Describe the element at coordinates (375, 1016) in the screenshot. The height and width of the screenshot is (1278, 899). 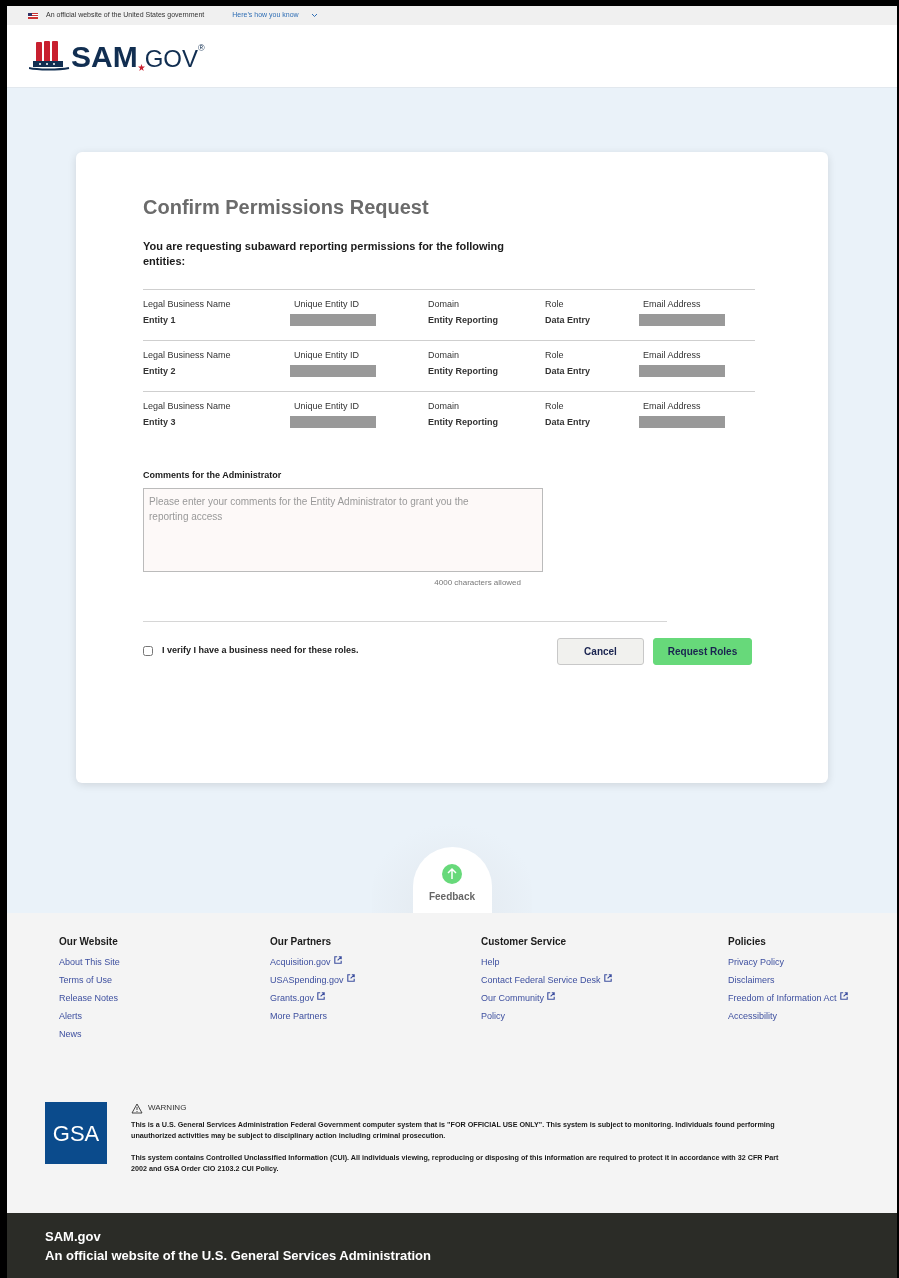
I see `footer-link: More Partners` at that location.